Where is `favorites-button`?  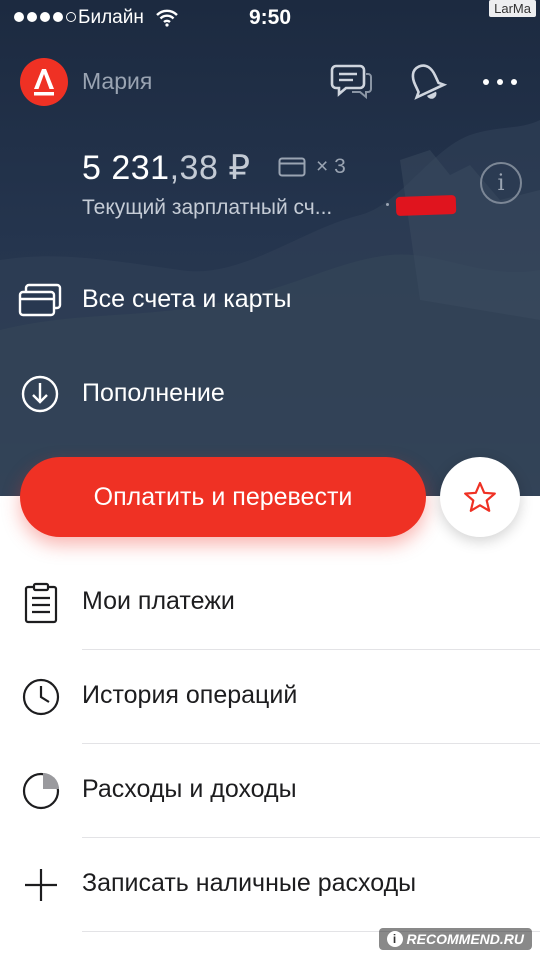 favorites-button is located at coordinates (480, 497).